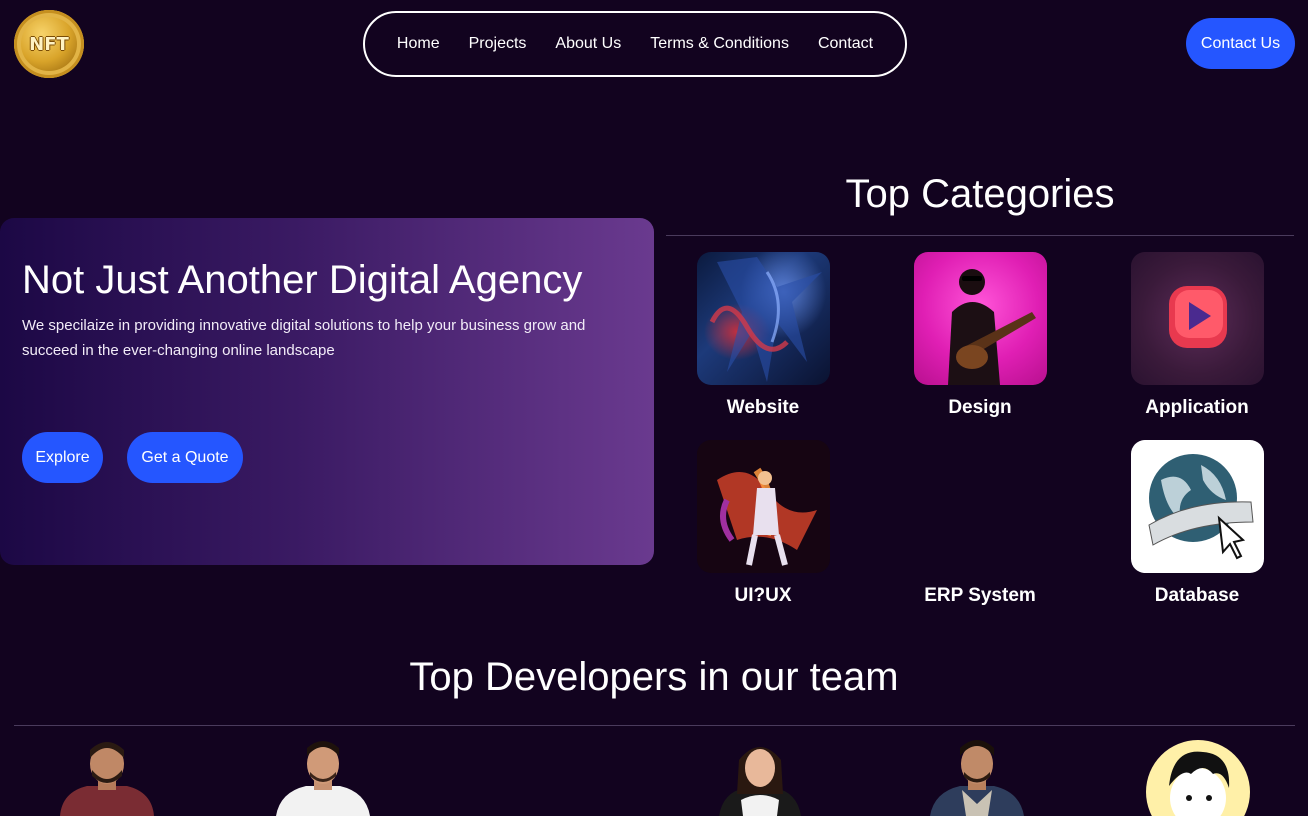 This screenshot has width=1308, height=816. I want to click on application-category-image, so click(1197, 318).